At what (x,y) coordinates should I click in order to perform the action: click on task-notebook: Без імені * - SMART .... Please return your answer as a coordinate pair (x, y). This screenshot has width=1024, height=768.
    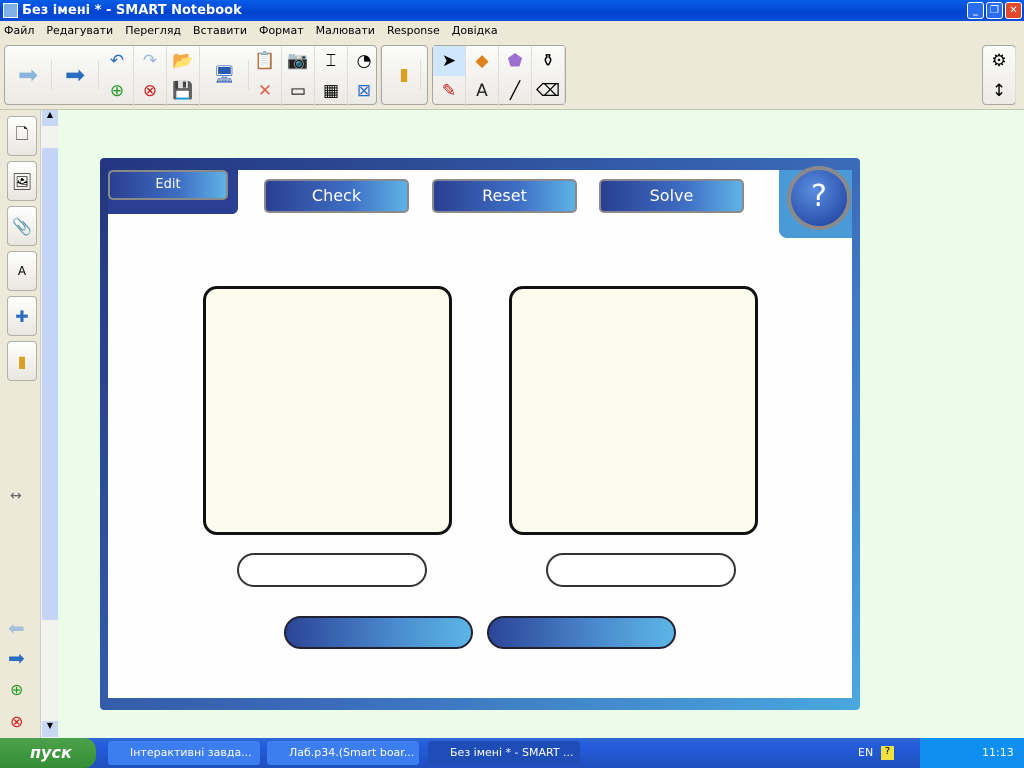
    Looking at the image, I should click on (504, 753).